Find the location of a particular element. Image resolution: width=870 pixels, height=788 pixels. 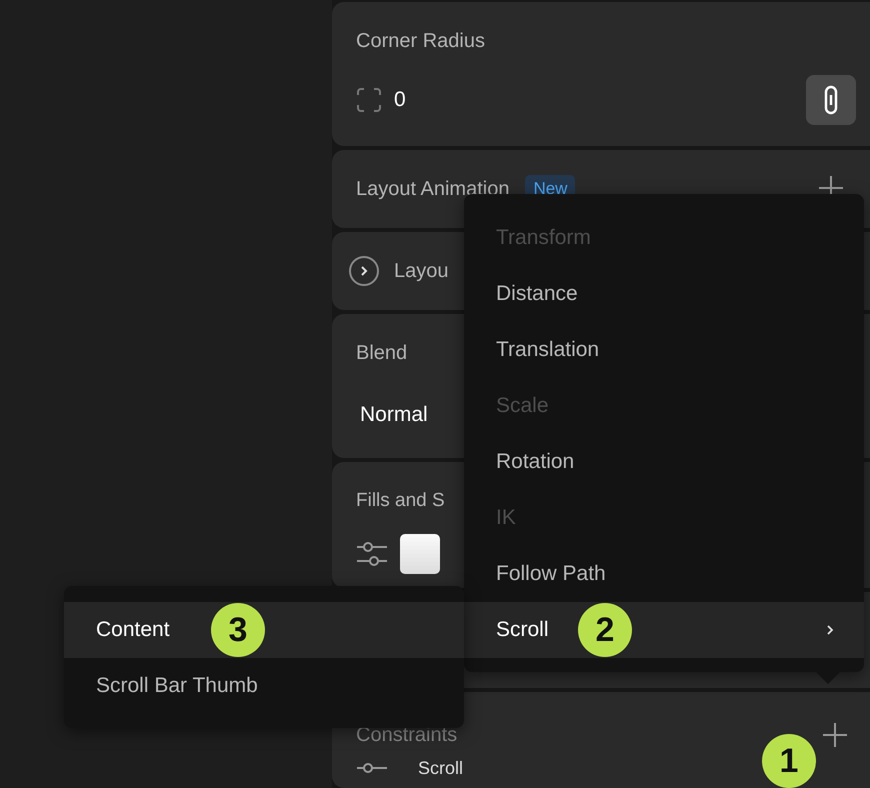

menu-item: Follow Path is located at coordinates (664, 574).